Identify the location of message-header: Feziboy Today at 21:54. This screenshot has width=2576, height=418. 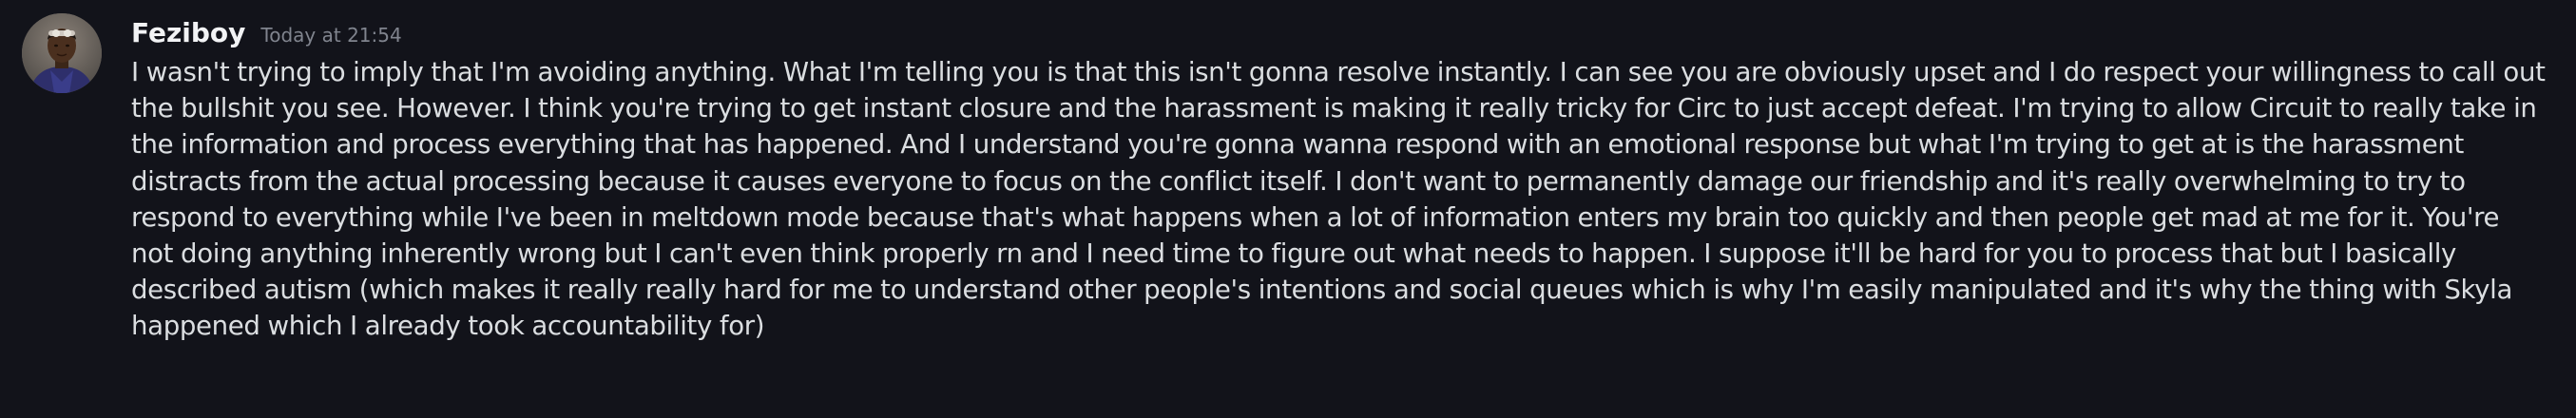
(267, 33).